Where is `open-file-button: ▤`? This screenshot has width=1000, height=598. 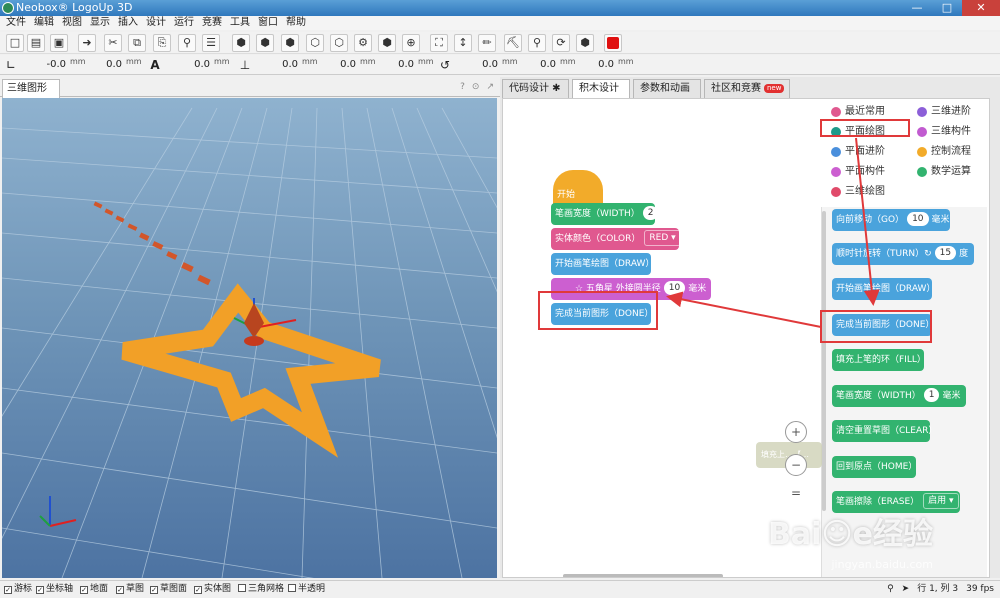 open-file-button: ▤ is located at coordinates (36, 43).